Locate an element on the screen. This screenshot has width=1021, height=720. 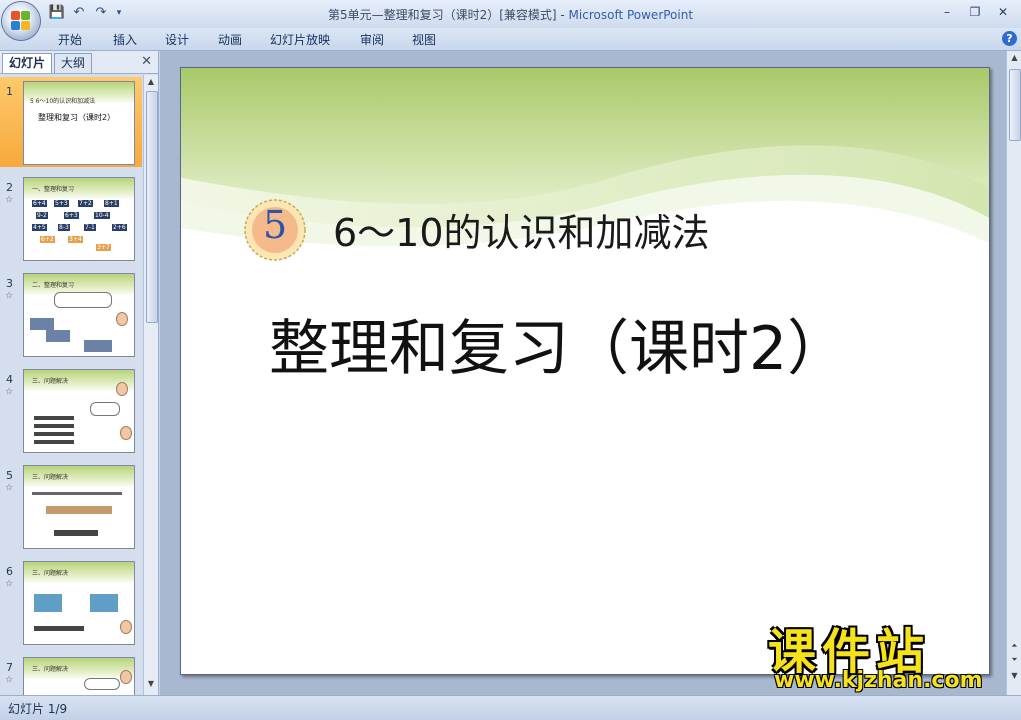
slide-indicator: 幻灯片 1/9 is located at coordinates (38, 709).